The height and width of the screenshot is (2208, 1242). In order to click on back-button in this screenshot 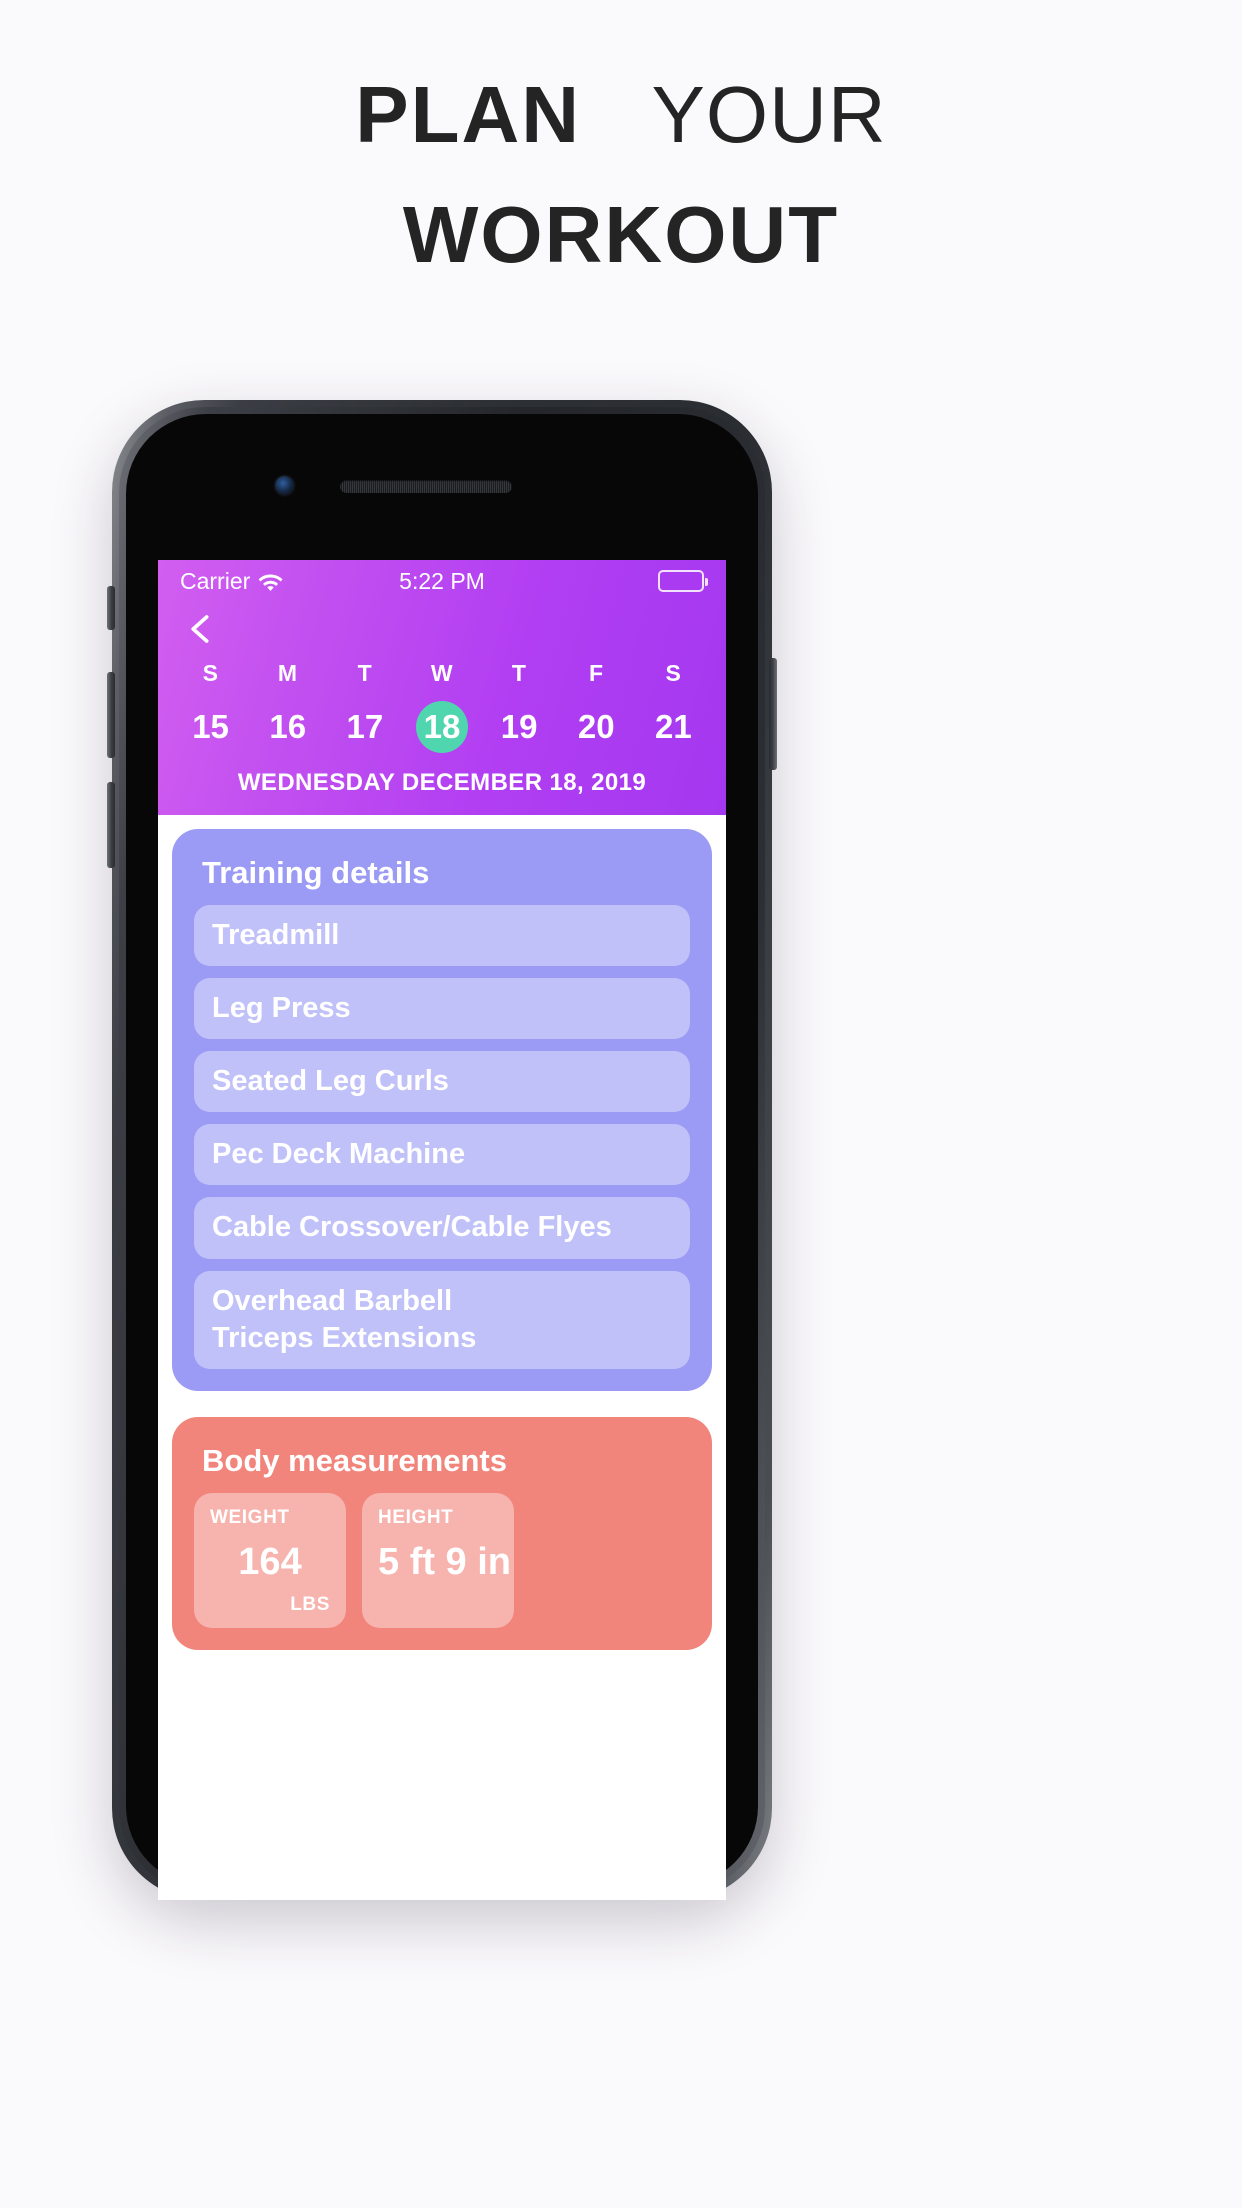, I will do `click(442, 628)`.